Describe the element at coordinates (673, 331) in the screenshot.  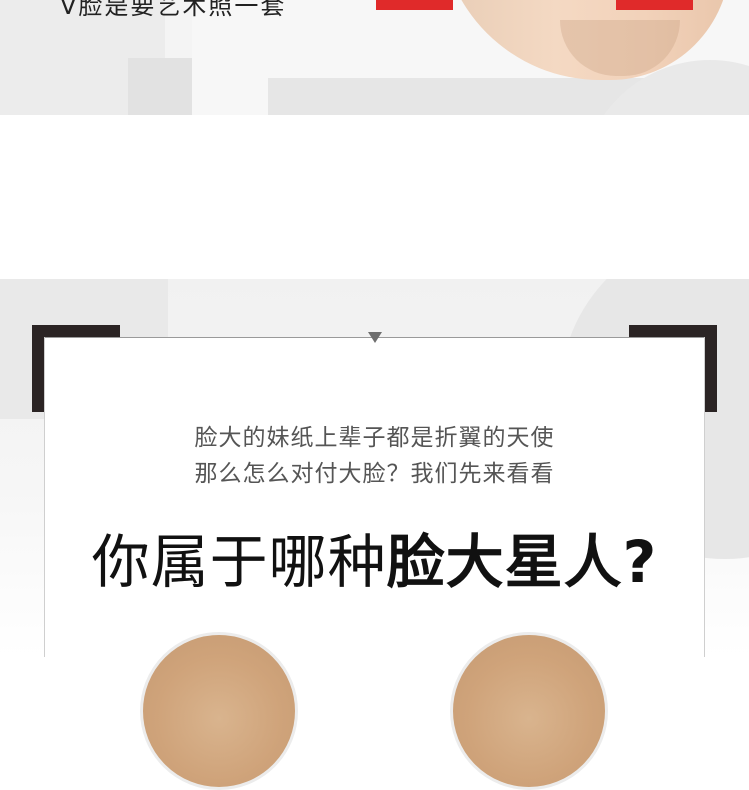
I see `corner-bracket-tr-horizontal` at that location.